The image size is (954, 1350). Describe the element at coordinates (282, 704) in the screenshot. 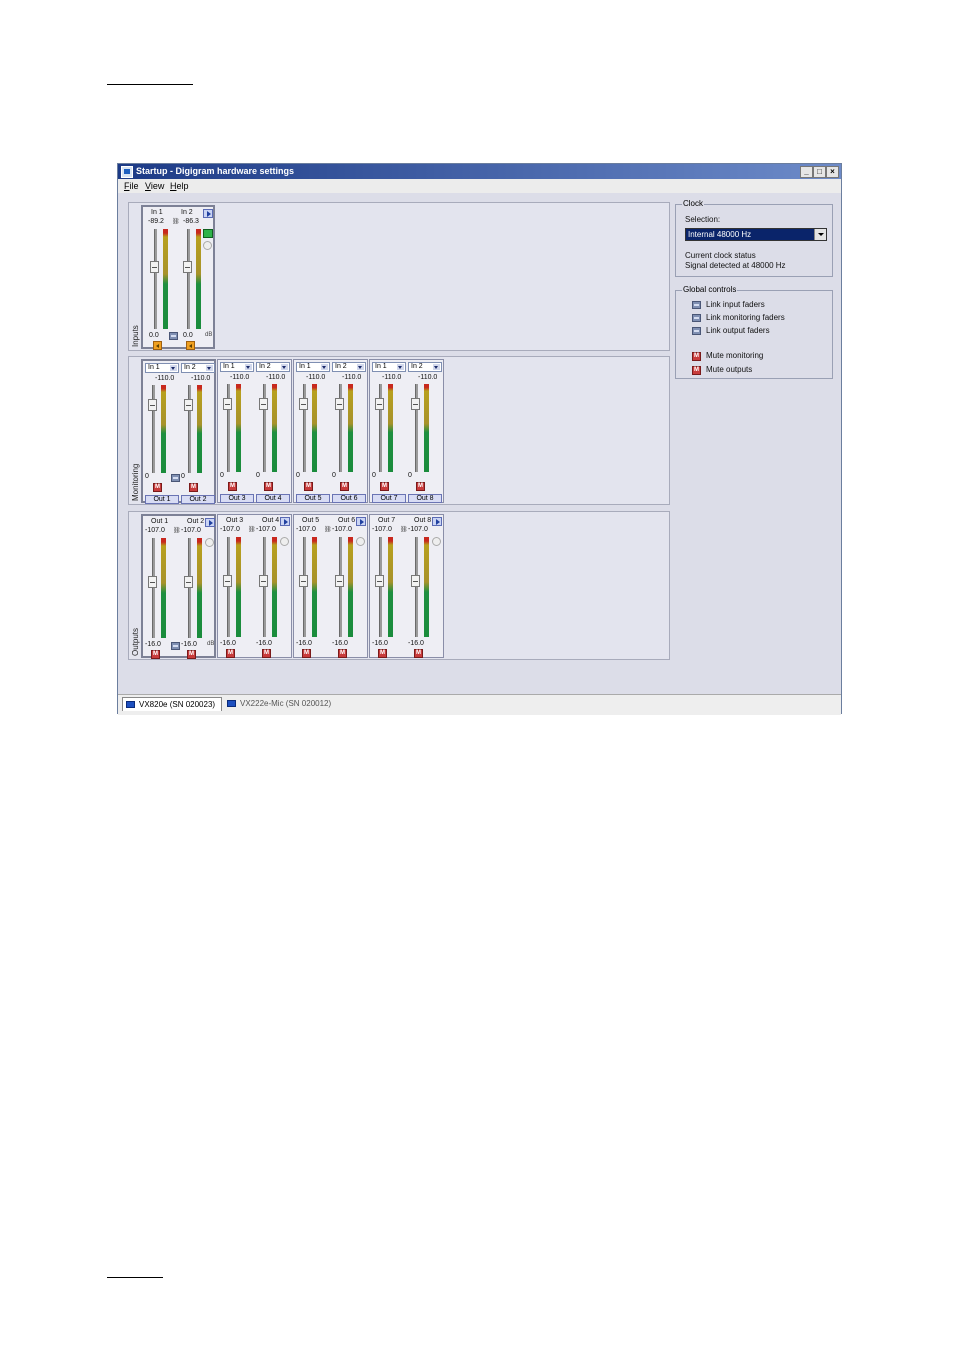

I see `tab-vx222e-mic: VX222e-Mic (SN 020012)` at that location.